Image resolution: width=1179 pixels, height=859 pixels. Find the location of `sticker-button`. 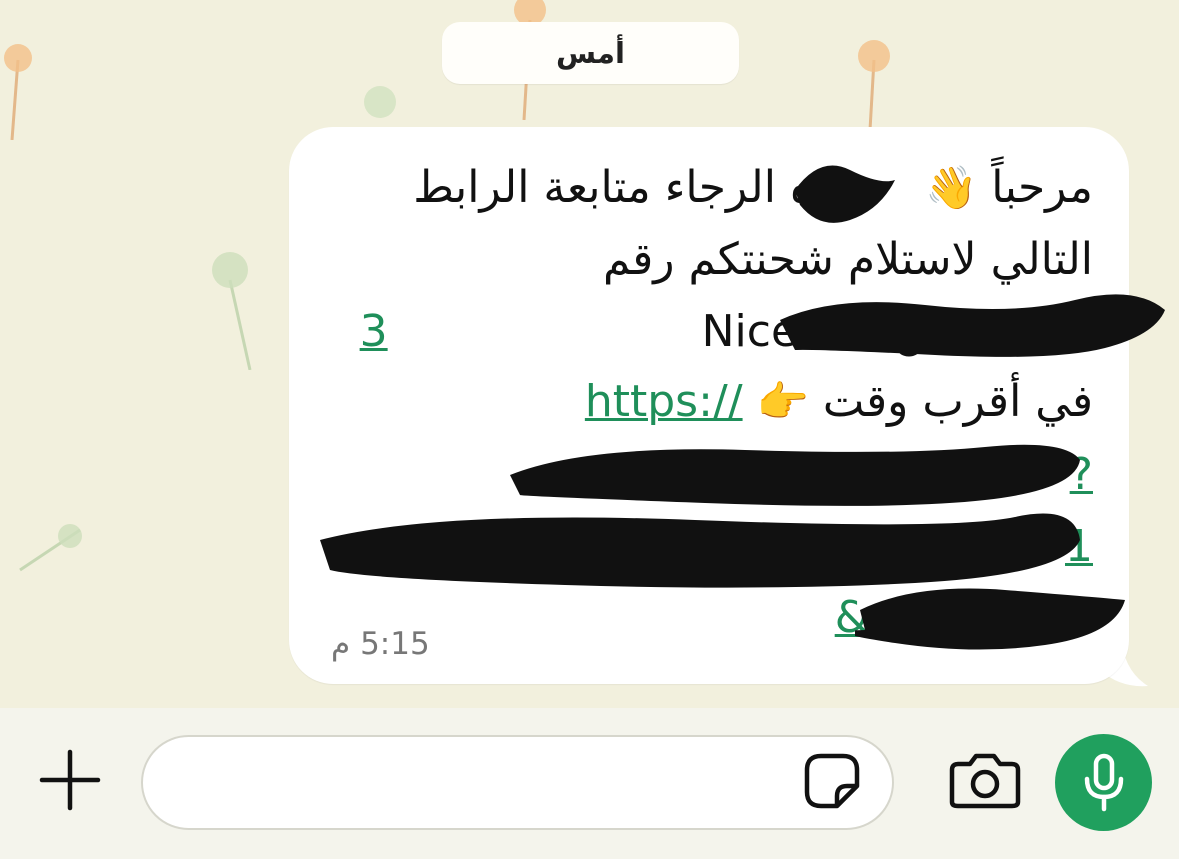

sticker-button is located at coordinates (832, 781).